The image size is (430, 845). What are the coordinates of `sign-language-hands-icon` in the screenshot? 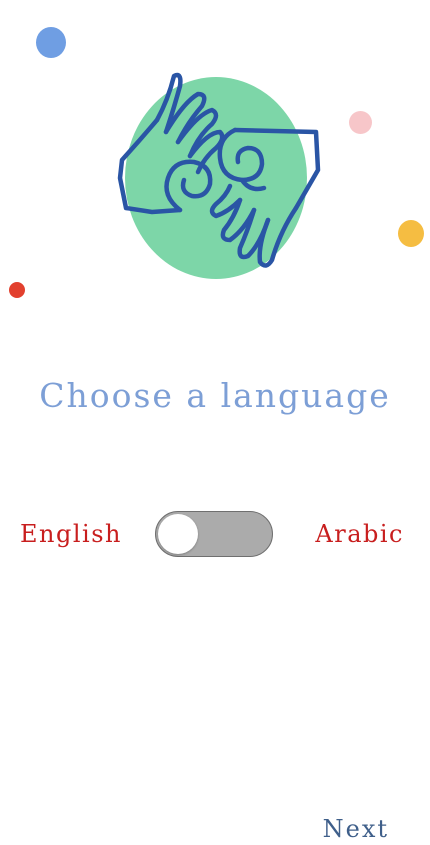 It's located at (219, 175).